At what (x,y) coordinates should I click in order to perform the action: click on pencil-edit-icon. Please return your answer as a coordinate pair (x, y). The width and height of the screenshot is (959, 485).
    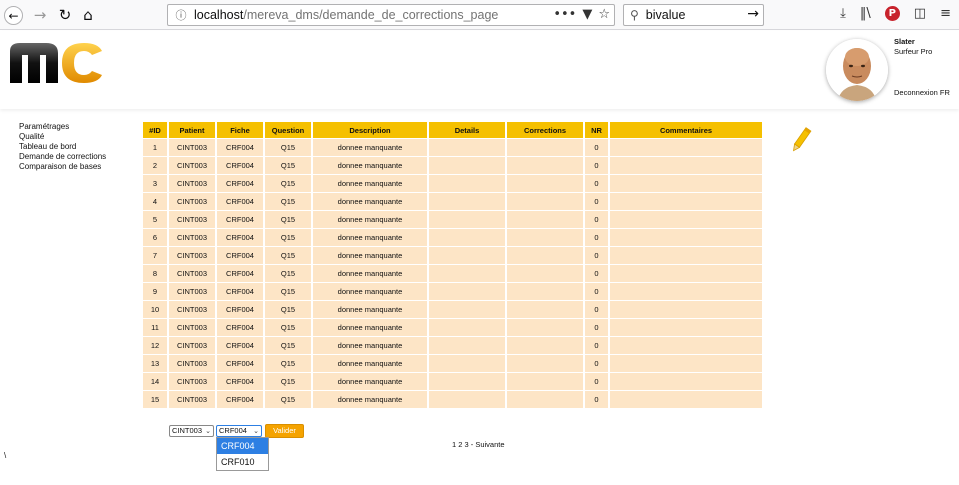
    Looking at the image, I should click on (801, 140).